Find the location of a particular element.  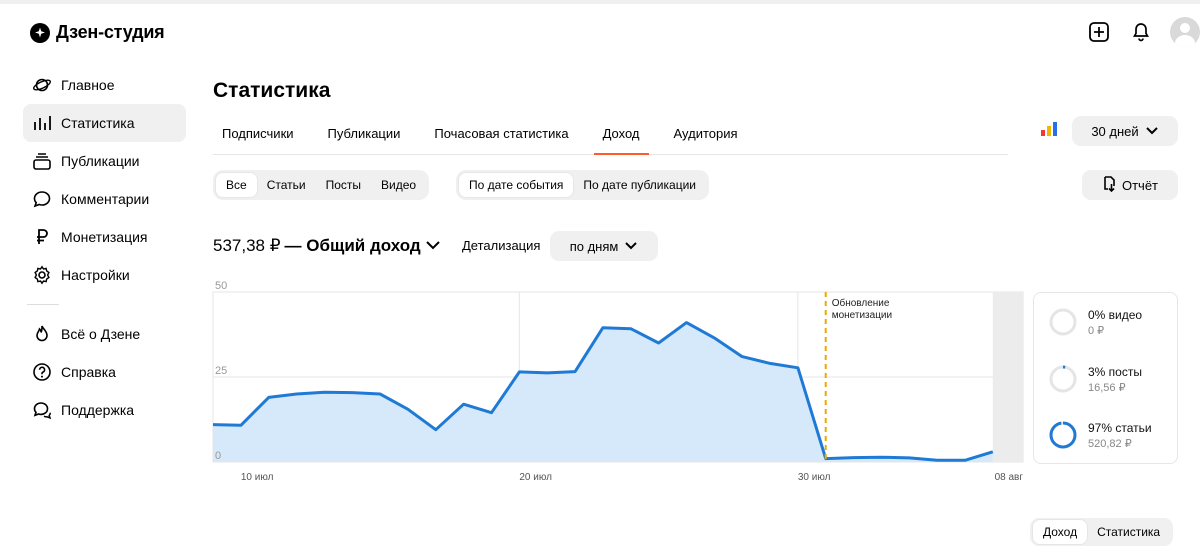

tab-hourly-stats: Почасовая статистика is located at coordinates (501, 133).